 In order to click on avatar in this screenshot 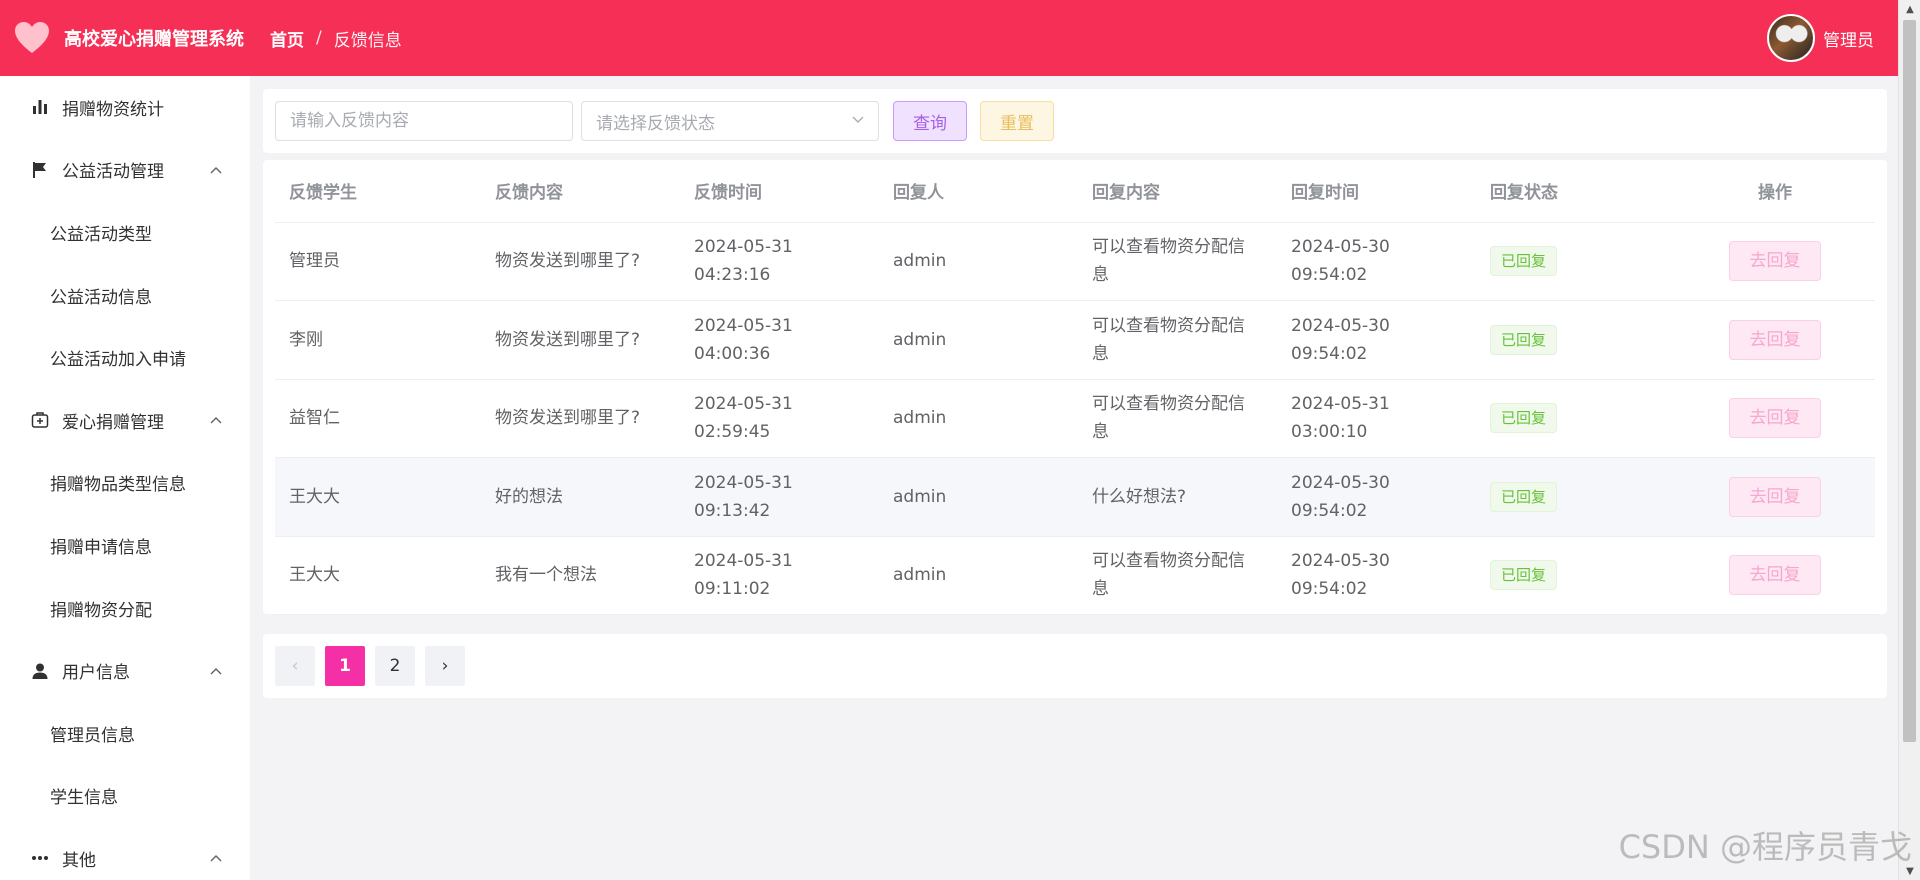, I will do `click(1791, 38)`.